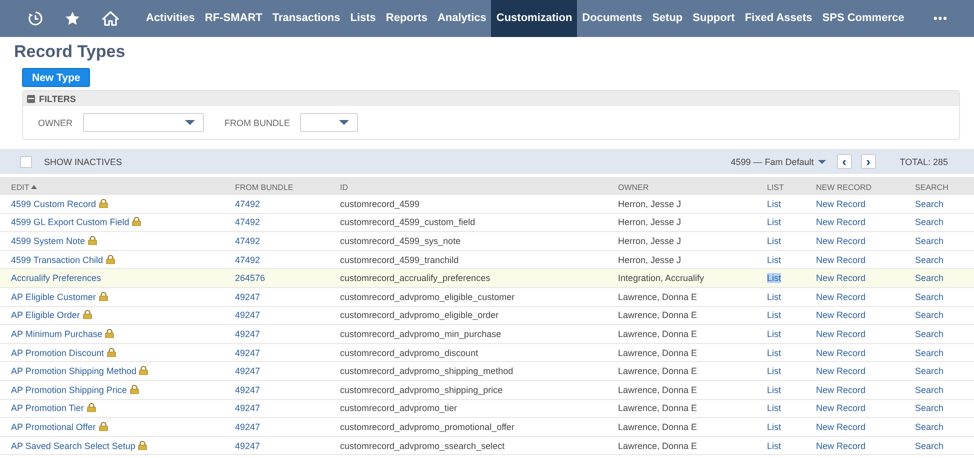  I want to click on column-header: LIST, so click(775, 187).